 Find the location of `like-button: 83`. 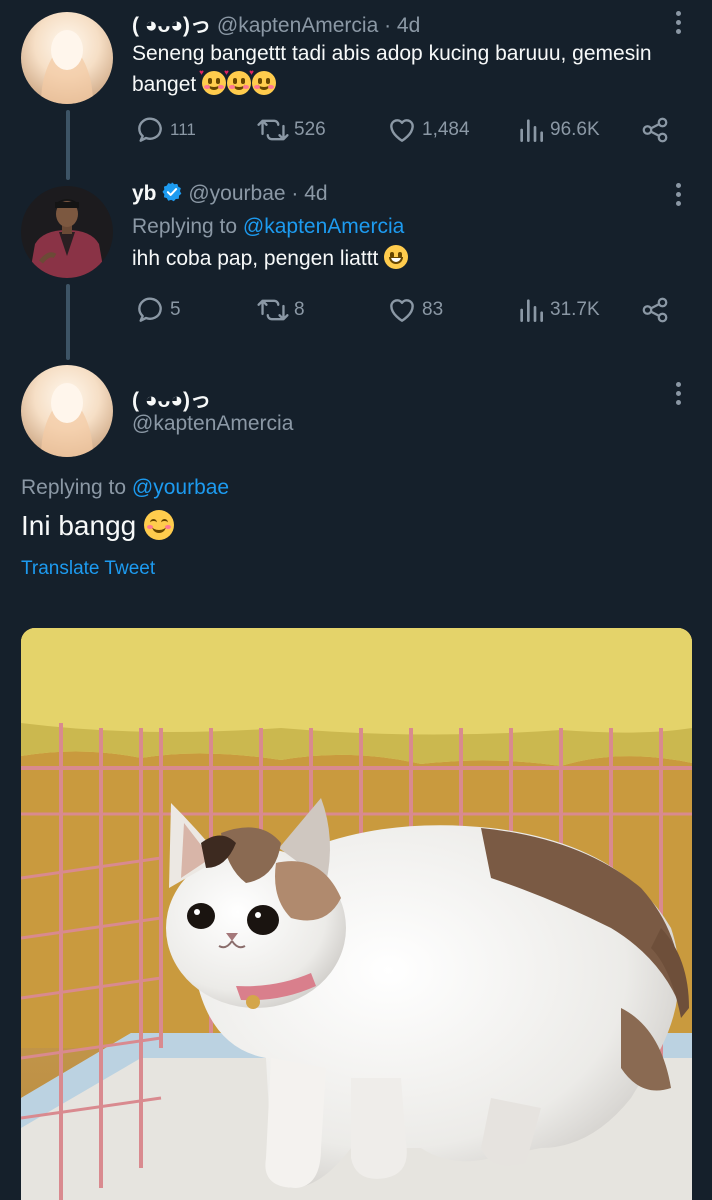

like-button: 83 is located at coordinates (414, 310).